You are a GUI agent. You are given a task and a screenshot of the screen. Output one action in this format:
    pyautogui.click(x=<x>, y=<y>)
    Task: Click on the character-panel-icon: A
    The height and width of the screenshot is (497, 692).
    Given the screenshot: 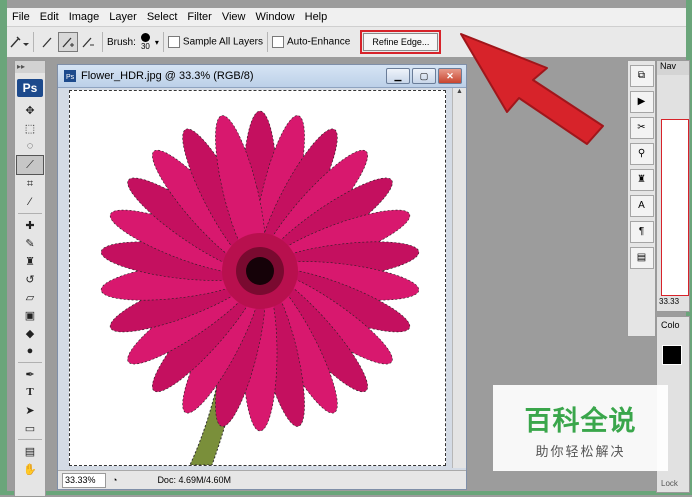 What is the action you would take?
    pyautogui.click(x=641, y=206)
    